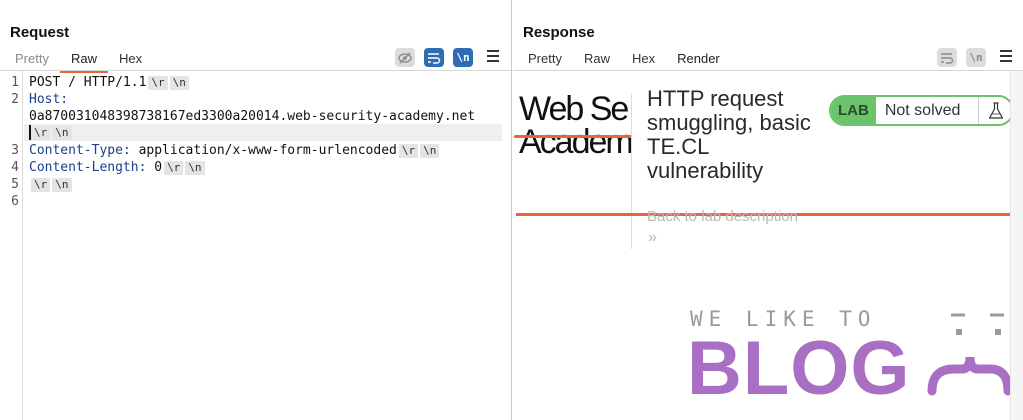  Describe the element at coordinates (15, 201) in the screenshot. I see `line-number: 6` at that location.